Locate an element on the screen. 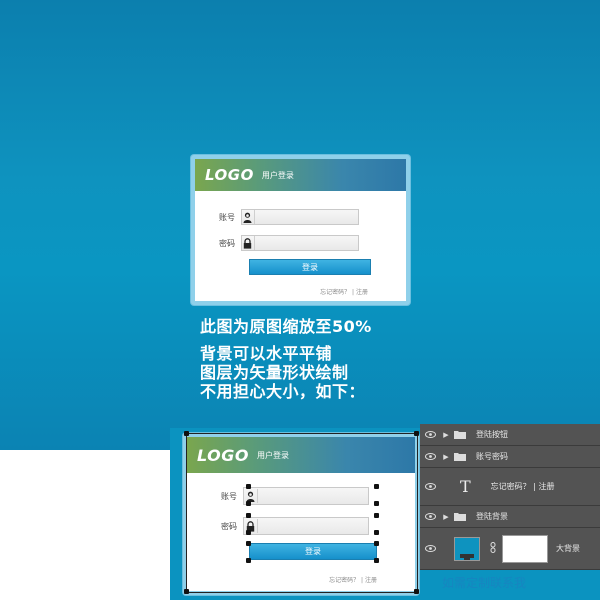 Image resolution: width=600 pixels, height=600 pixels. preview-register-link: 注册 is located at coordinates (371, 580).